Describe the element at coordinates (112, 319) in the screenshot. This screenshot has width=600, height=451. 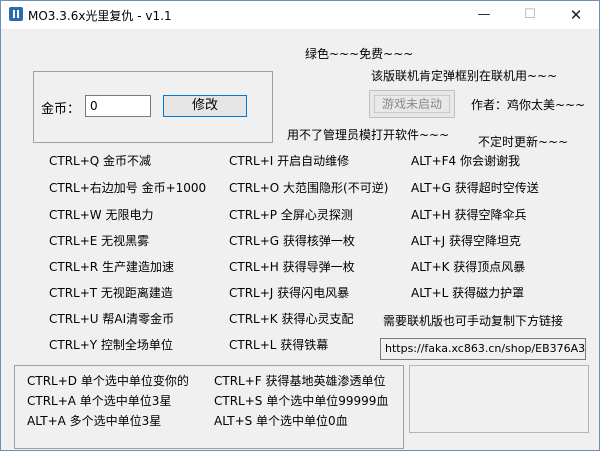
I see `hotkey-label: CTRL+U 帮AI清零金币` at that location.